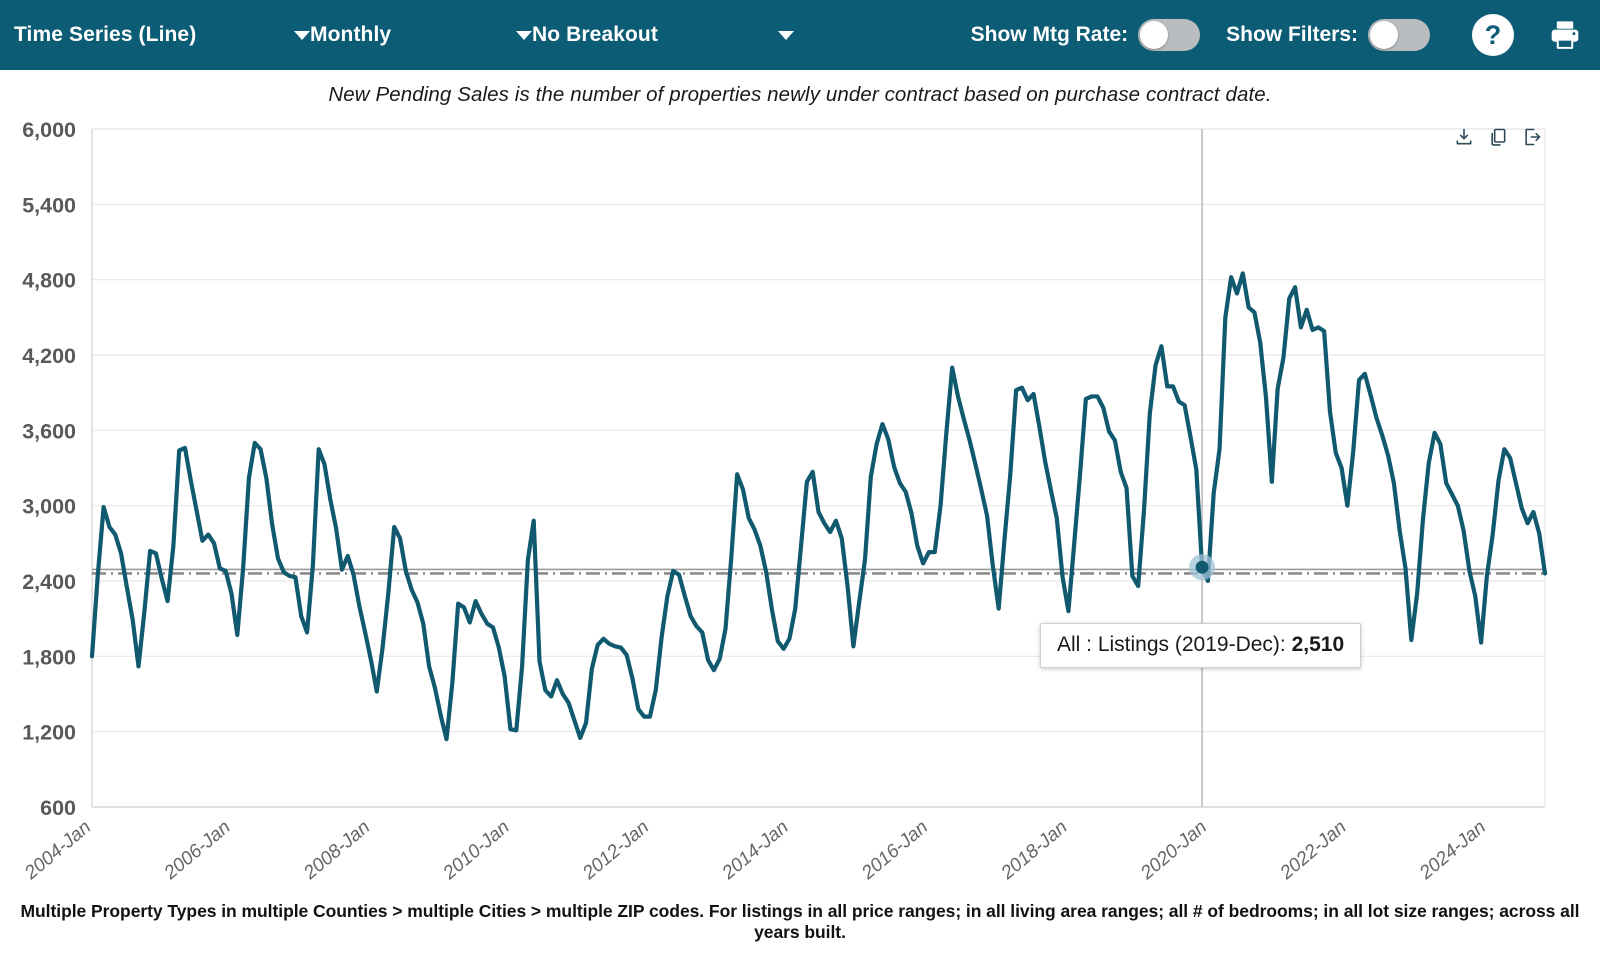 This screenshot has height=977, width=1600. I want to click on breakout-dropdown: No Breakout, so click(663, 35).